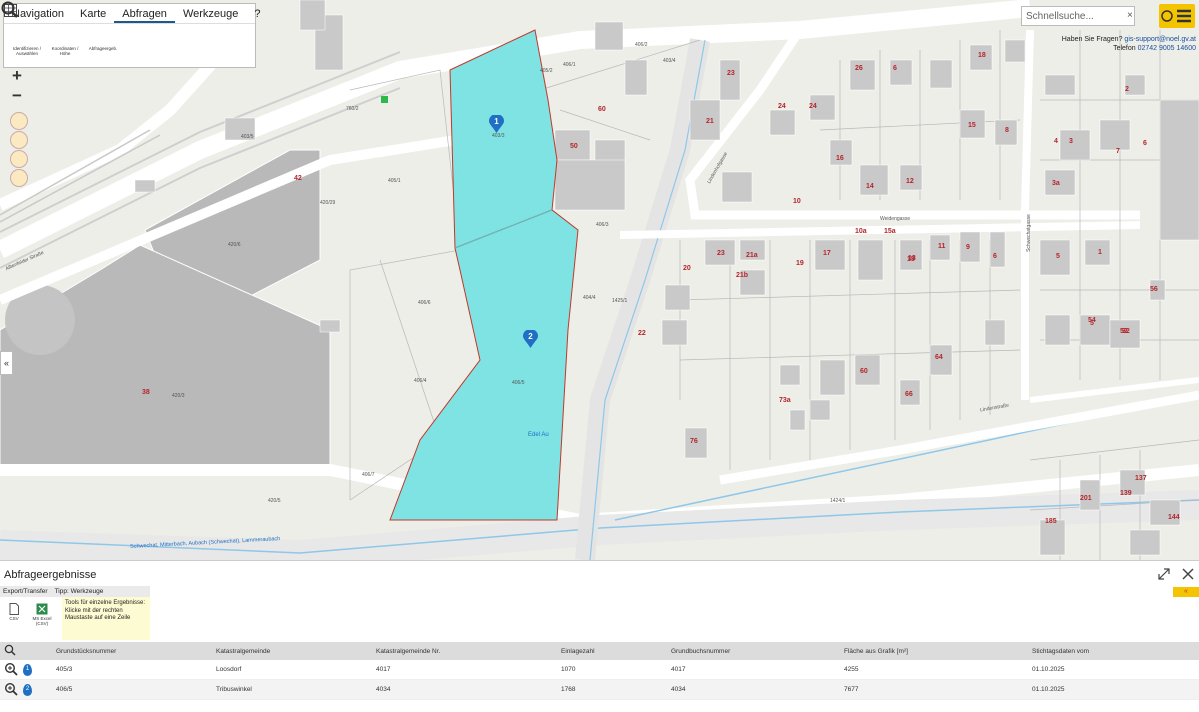  I want to click on house-number: 8, so click(1007, 130).